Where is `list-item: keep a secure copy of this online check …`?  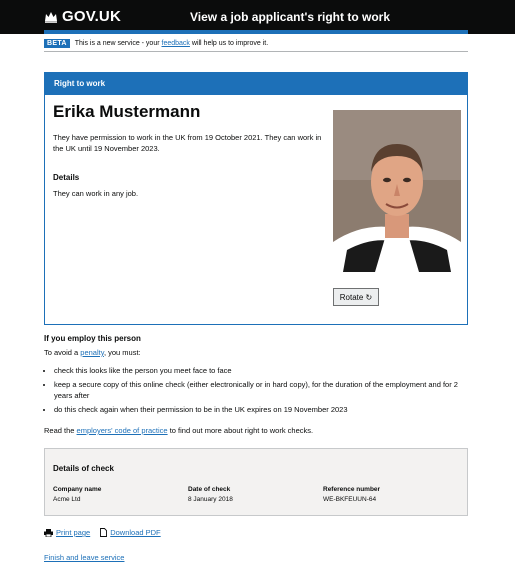
list-item: keep a secure copy of this online check … is located at coordinates (264, 390).